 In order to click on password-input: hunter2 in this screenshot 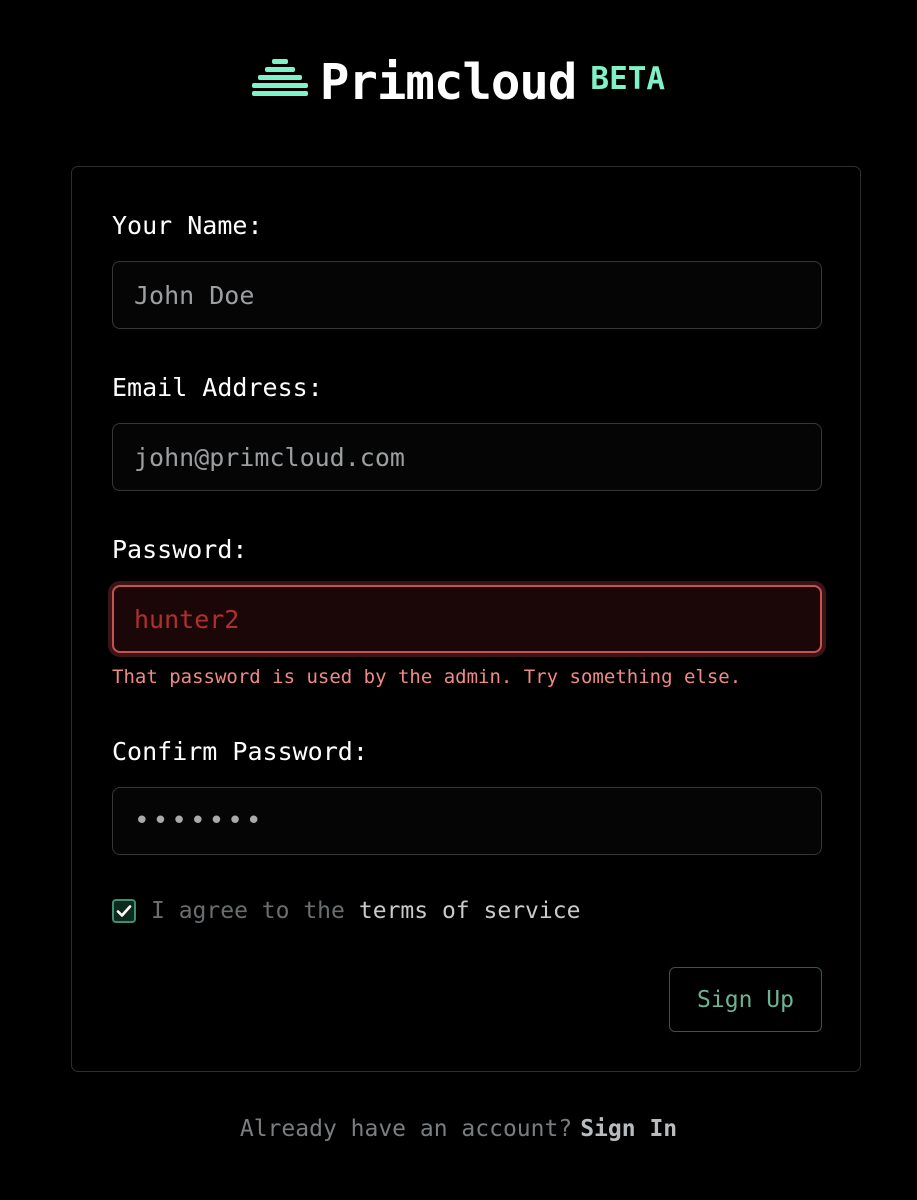, I will do `click(467, 619)`.